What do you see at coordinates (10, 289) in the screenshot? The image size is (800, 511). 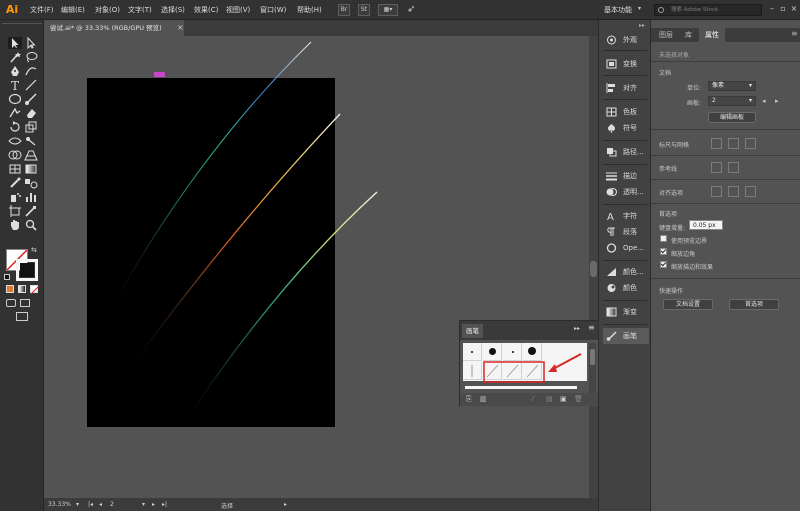 I see `color-mode-icon` at bounding box center [10, 289].